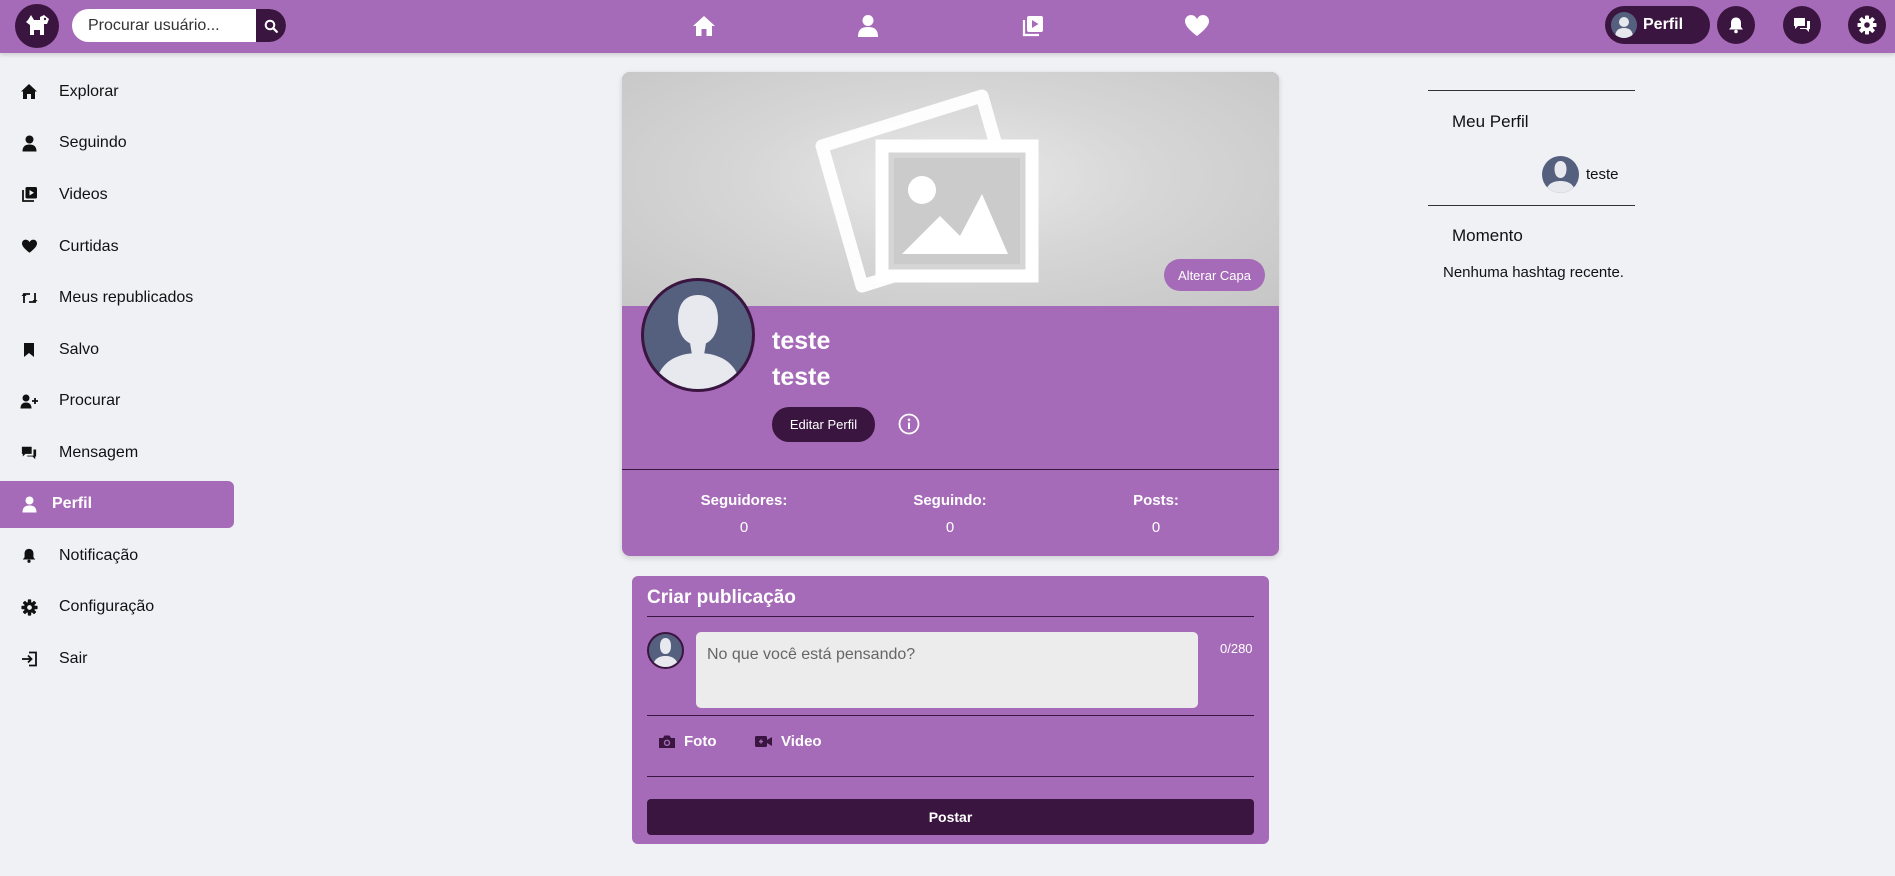  I want to click on messages-button, so click(1802, 25).